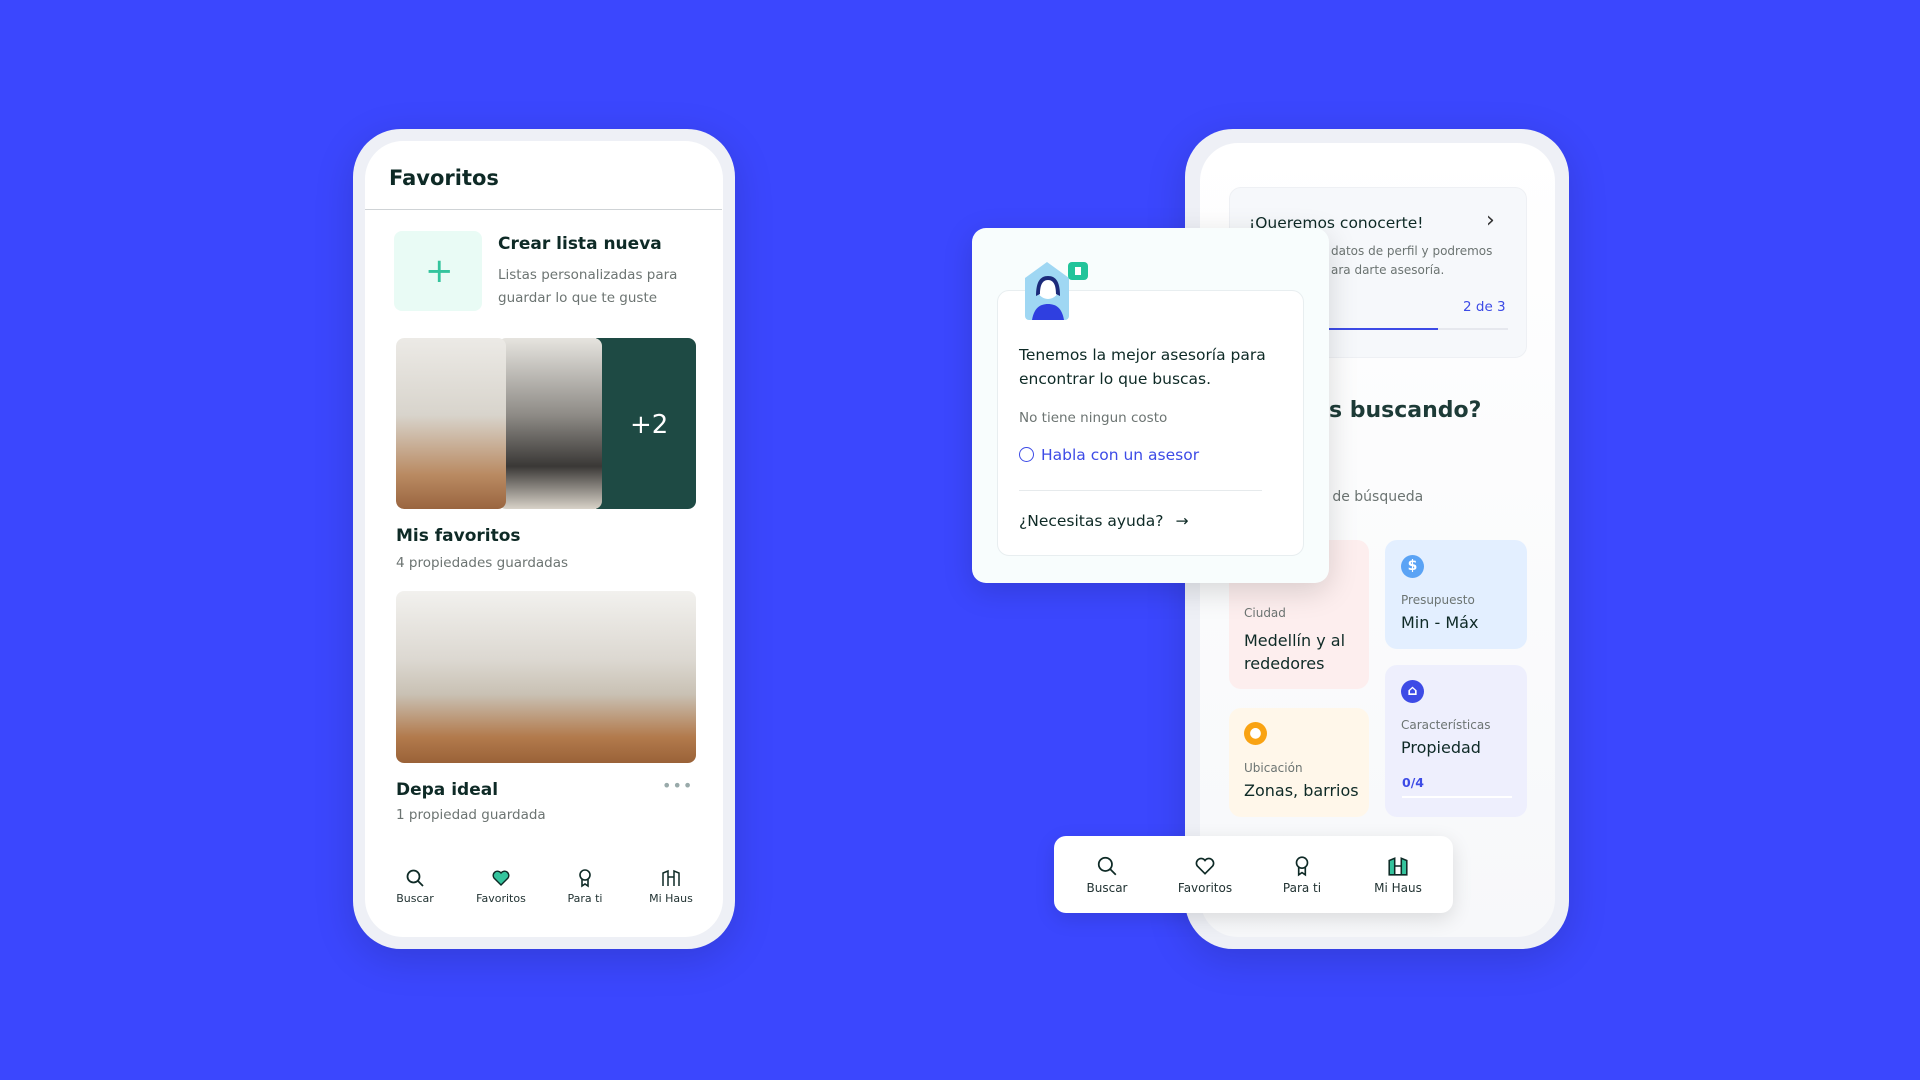  Describe the element at coordinates (1056, 291) in the screenshot. I see `advisor-avatar` at that location.